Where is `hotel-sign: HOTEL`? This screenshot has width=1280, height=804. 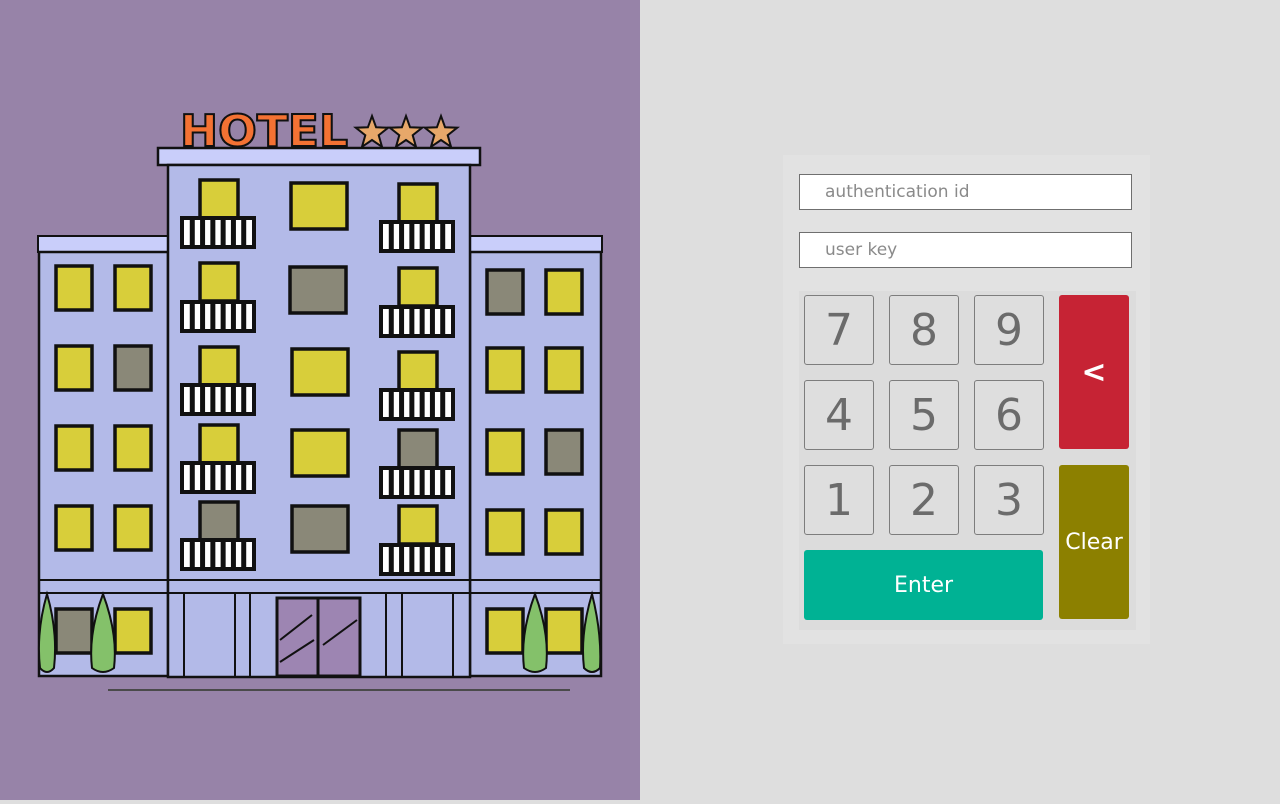 hotel-sign: HOTEL is located at coordinates (264, 131).